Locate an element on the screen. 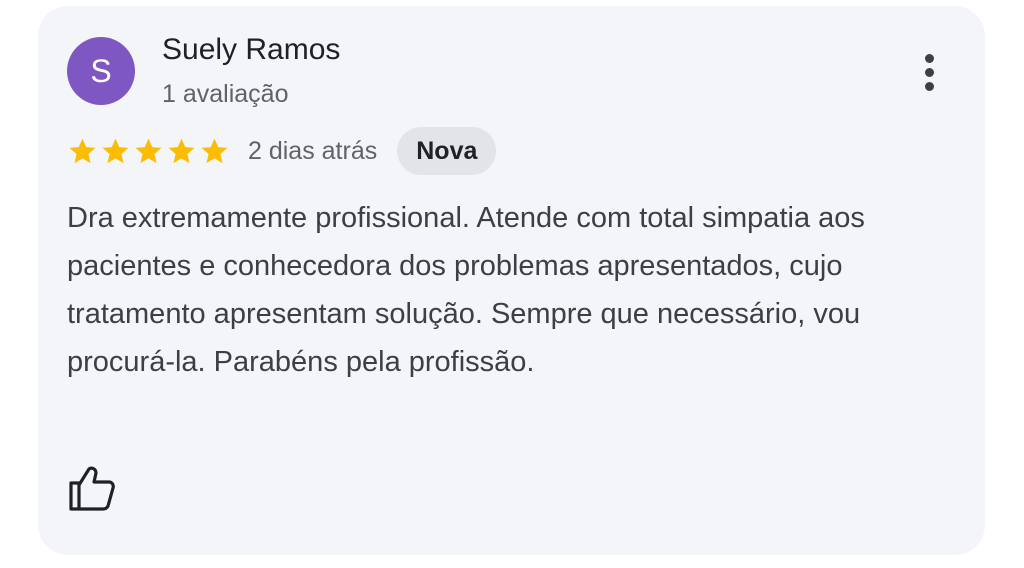 The image size is (1024, 568). star-rating is located at coordinates (148, 151).